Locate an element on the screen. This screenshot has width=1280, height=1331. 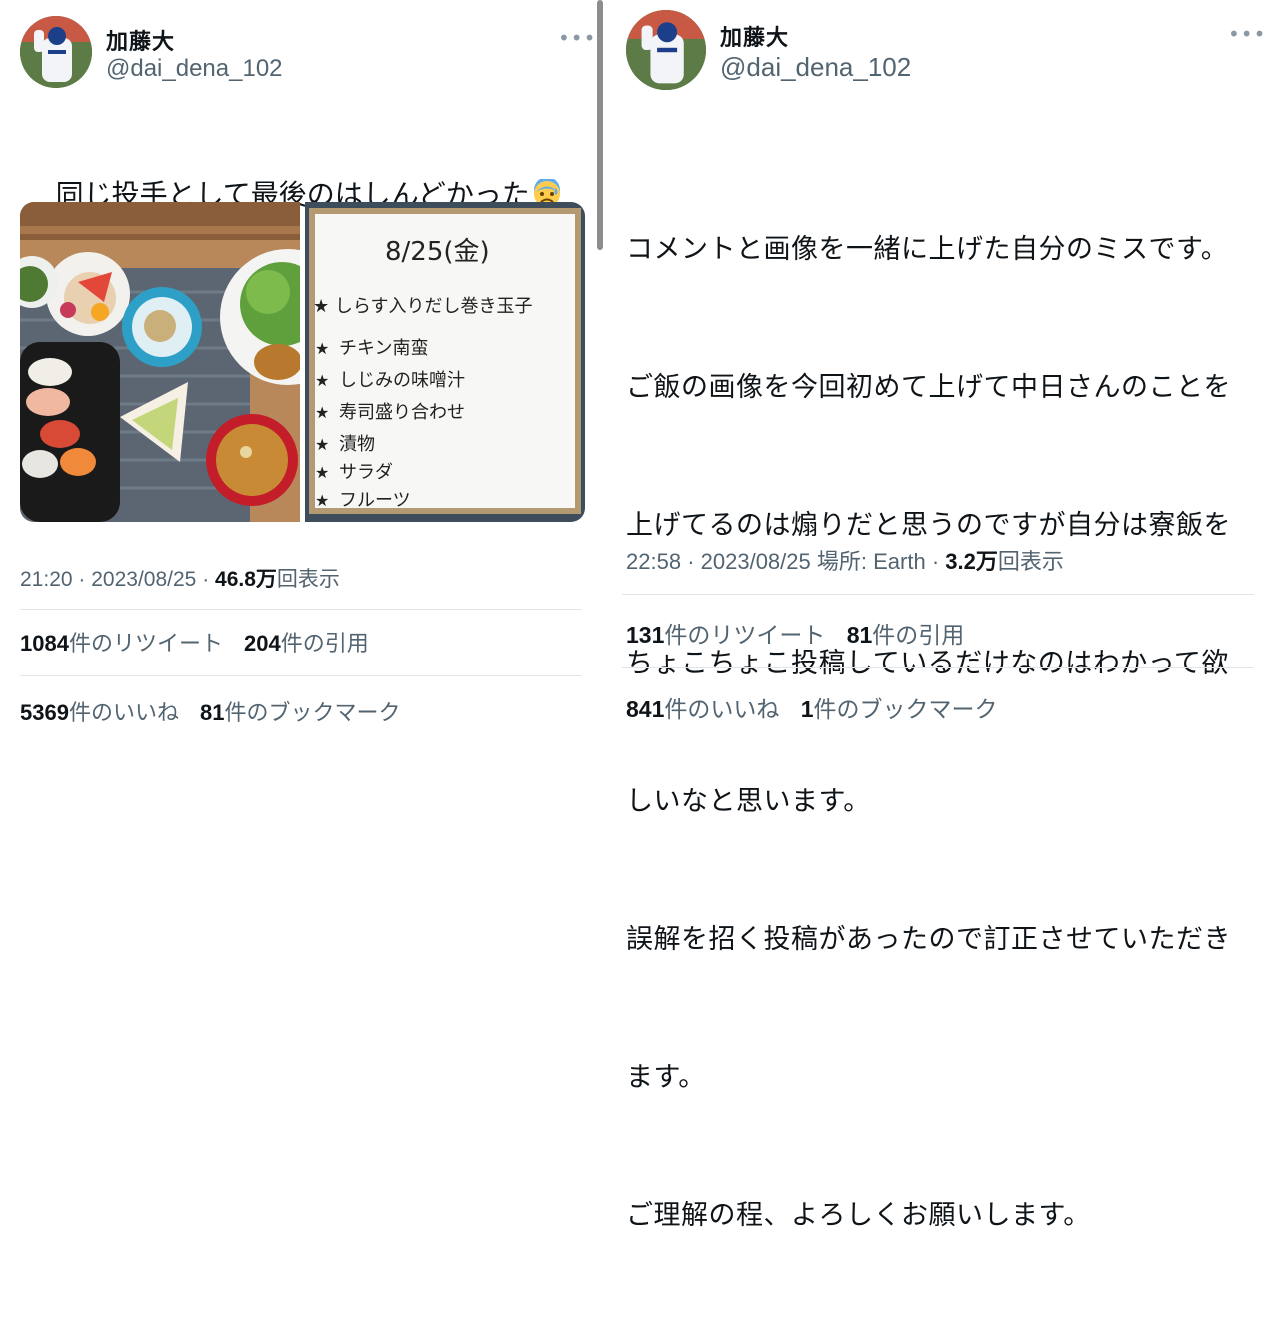
bookmark-count: 1 is located at coordinates (807, 709).